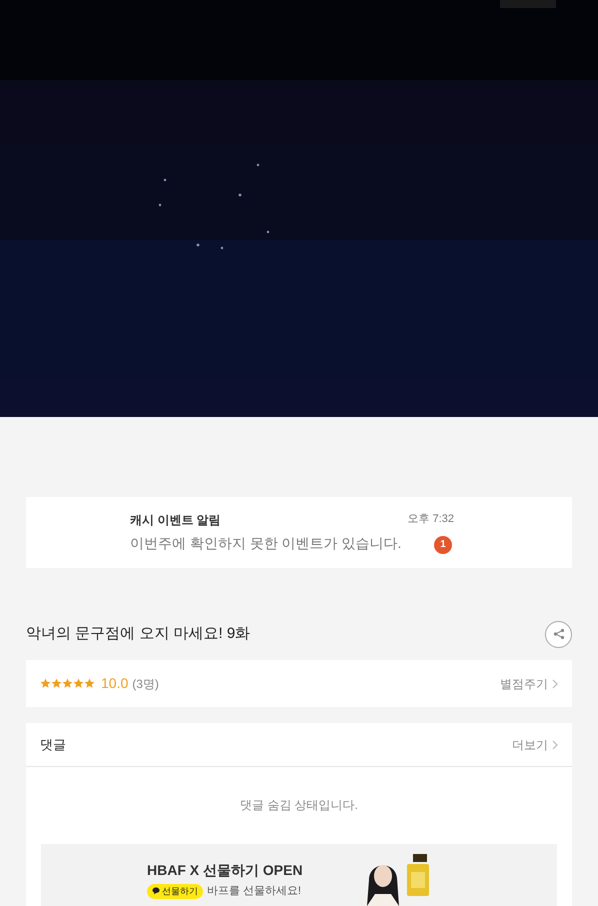 The image size is (598, 906). I want to click on notification-message: 이번주에 확인하지 못한 이벤트가 있습니다., so click(266, 543).